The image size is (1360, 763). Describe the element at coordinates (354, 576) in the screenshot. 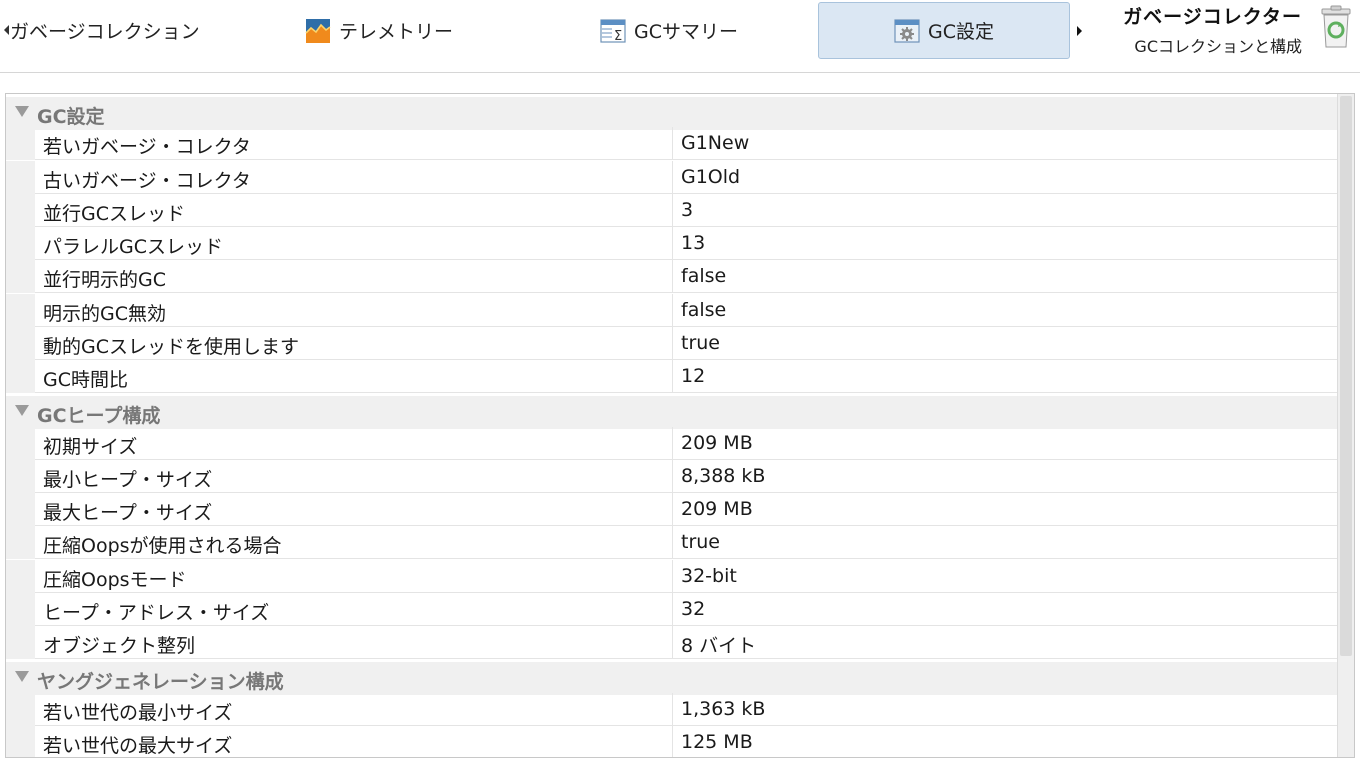

I see `property-name-cell: 圧縮Oopsモード` at that location.